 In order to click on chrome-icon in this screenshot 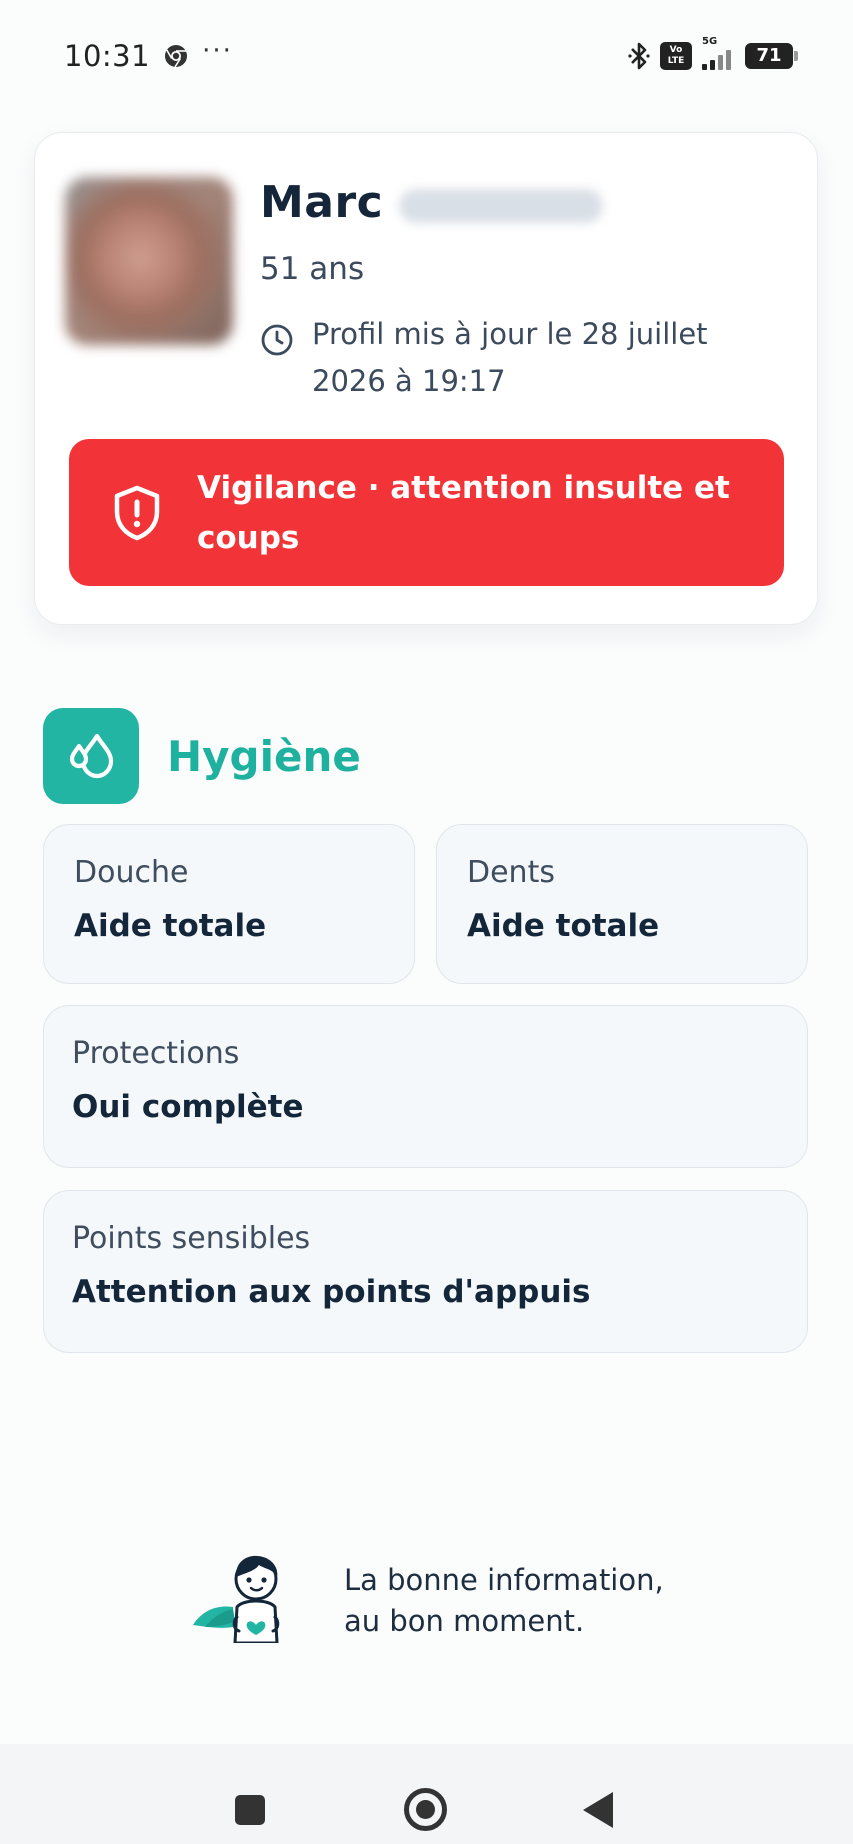, I will do `click(176, 56)`.